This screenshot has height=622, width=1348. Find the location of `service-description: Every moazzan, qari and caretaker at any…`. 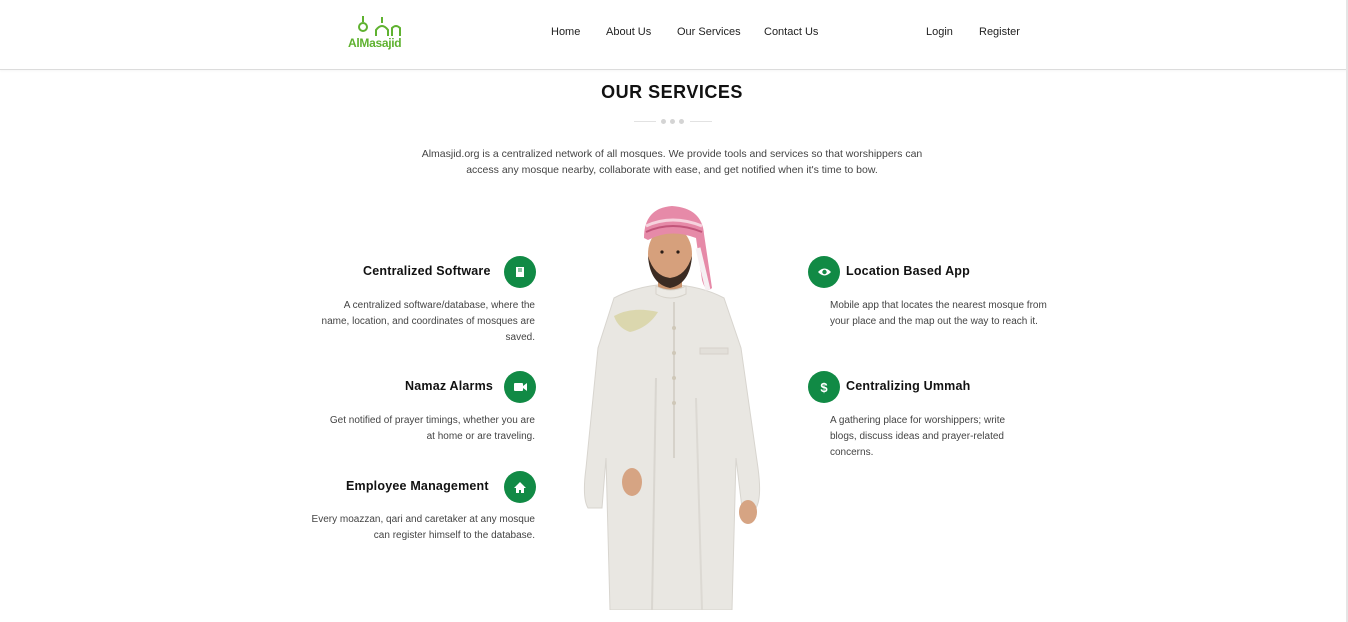

service-description: Every moazzan, qari and caretaker at any… is located at coordinates (423, 527).